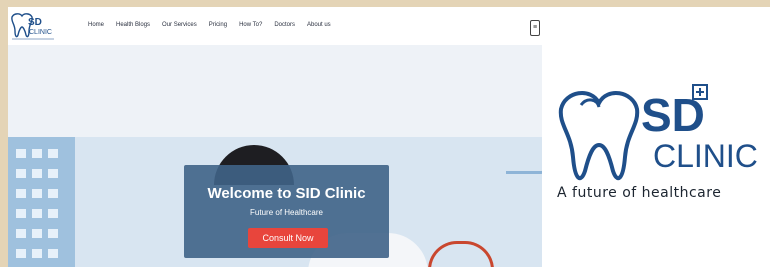 This screenshot has width=770, height=267. I want to click on svg-text: SD, so click(35, 22).